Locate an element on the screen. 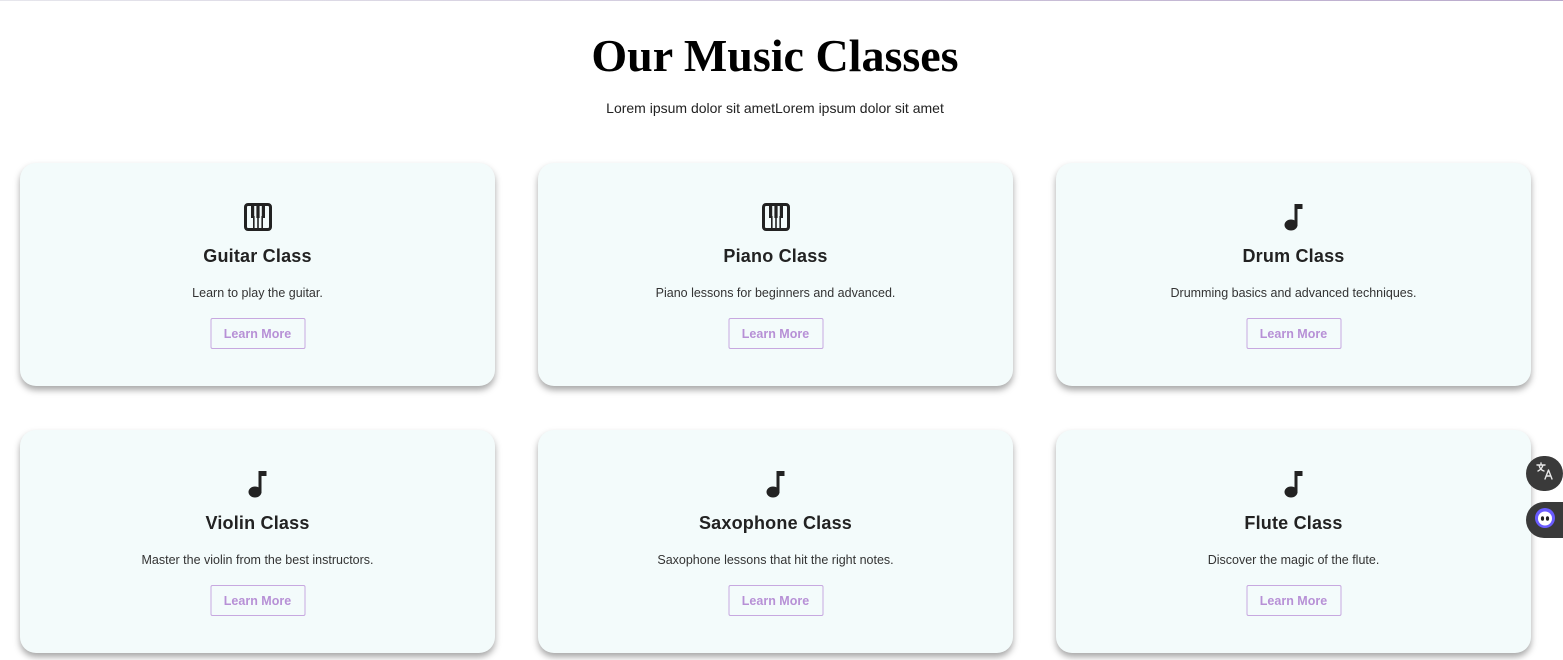 This screenshot has height=660, width=1563. card-title: Piano Class is located at coordinates (775, 256).